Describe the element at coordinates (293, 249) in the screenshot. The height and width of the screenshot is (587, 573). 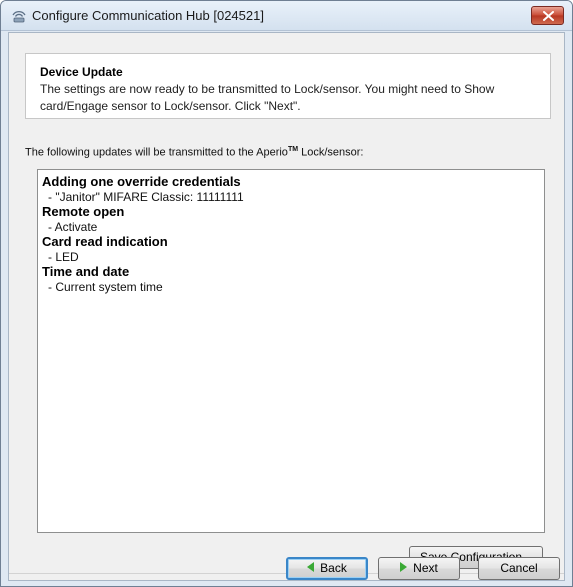
I see `update-item: Card read indication - LED` at that location.